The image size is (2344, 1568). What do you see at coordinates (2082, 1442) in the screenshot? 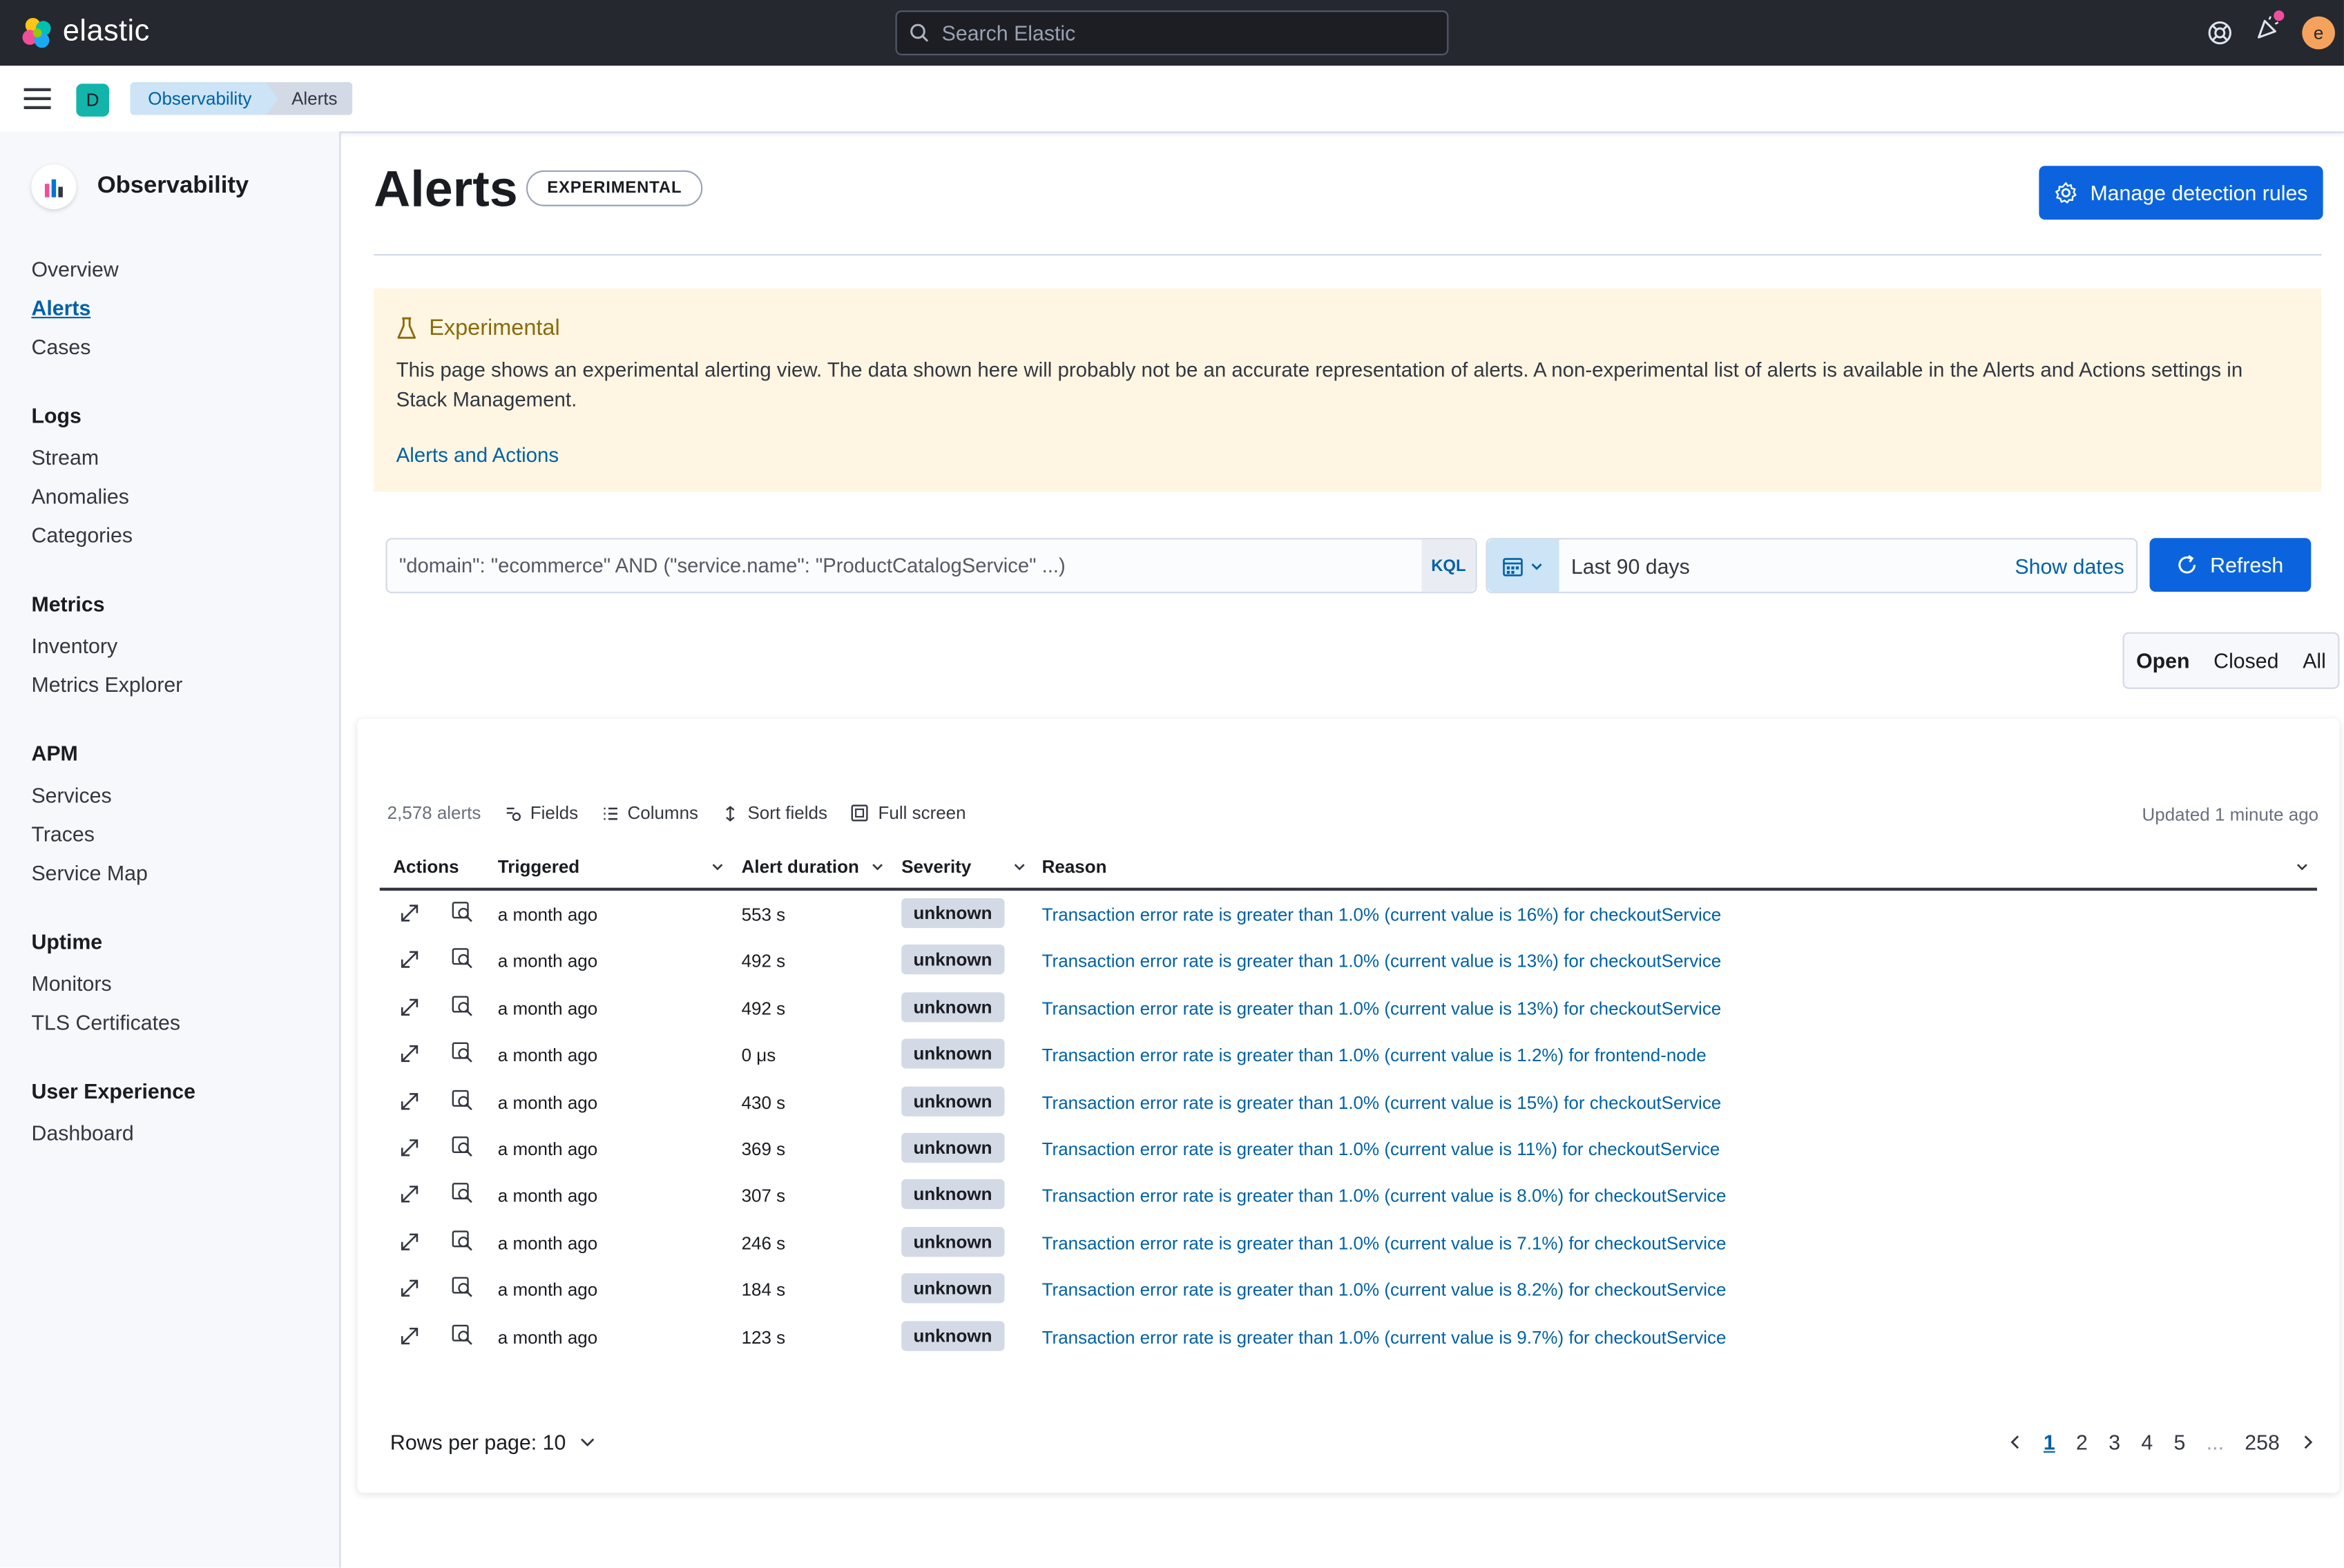
I see `page-2: 2` at bounding box center [2082, 1442].